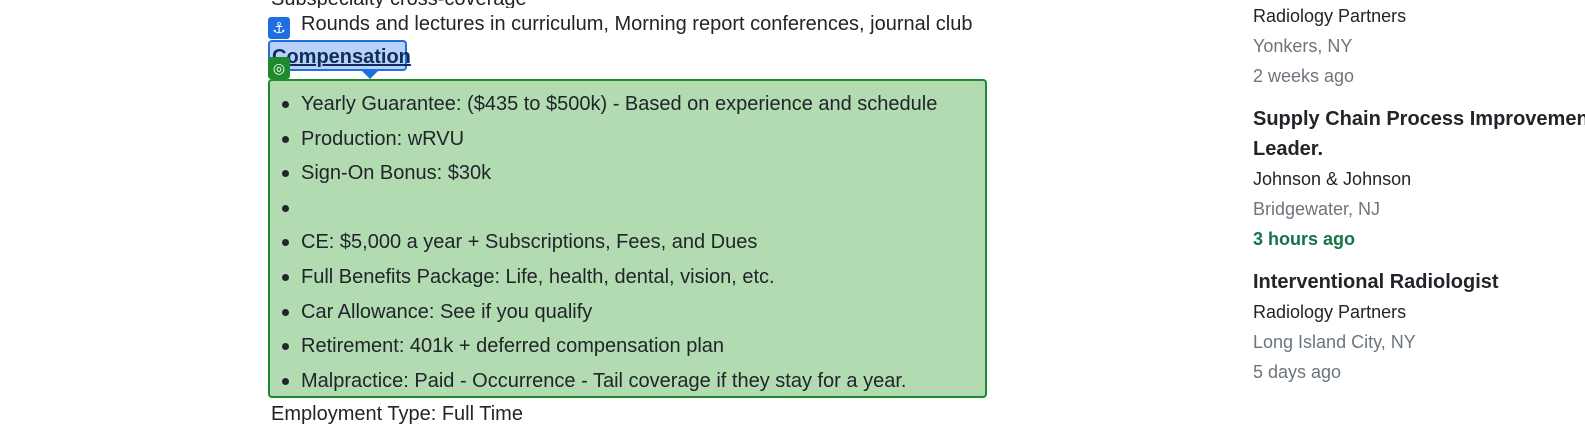 The width and height of the screenshot is (1585, 426). I want to click on job-posted-time: 2 weeks ago, so click(1304, 76).